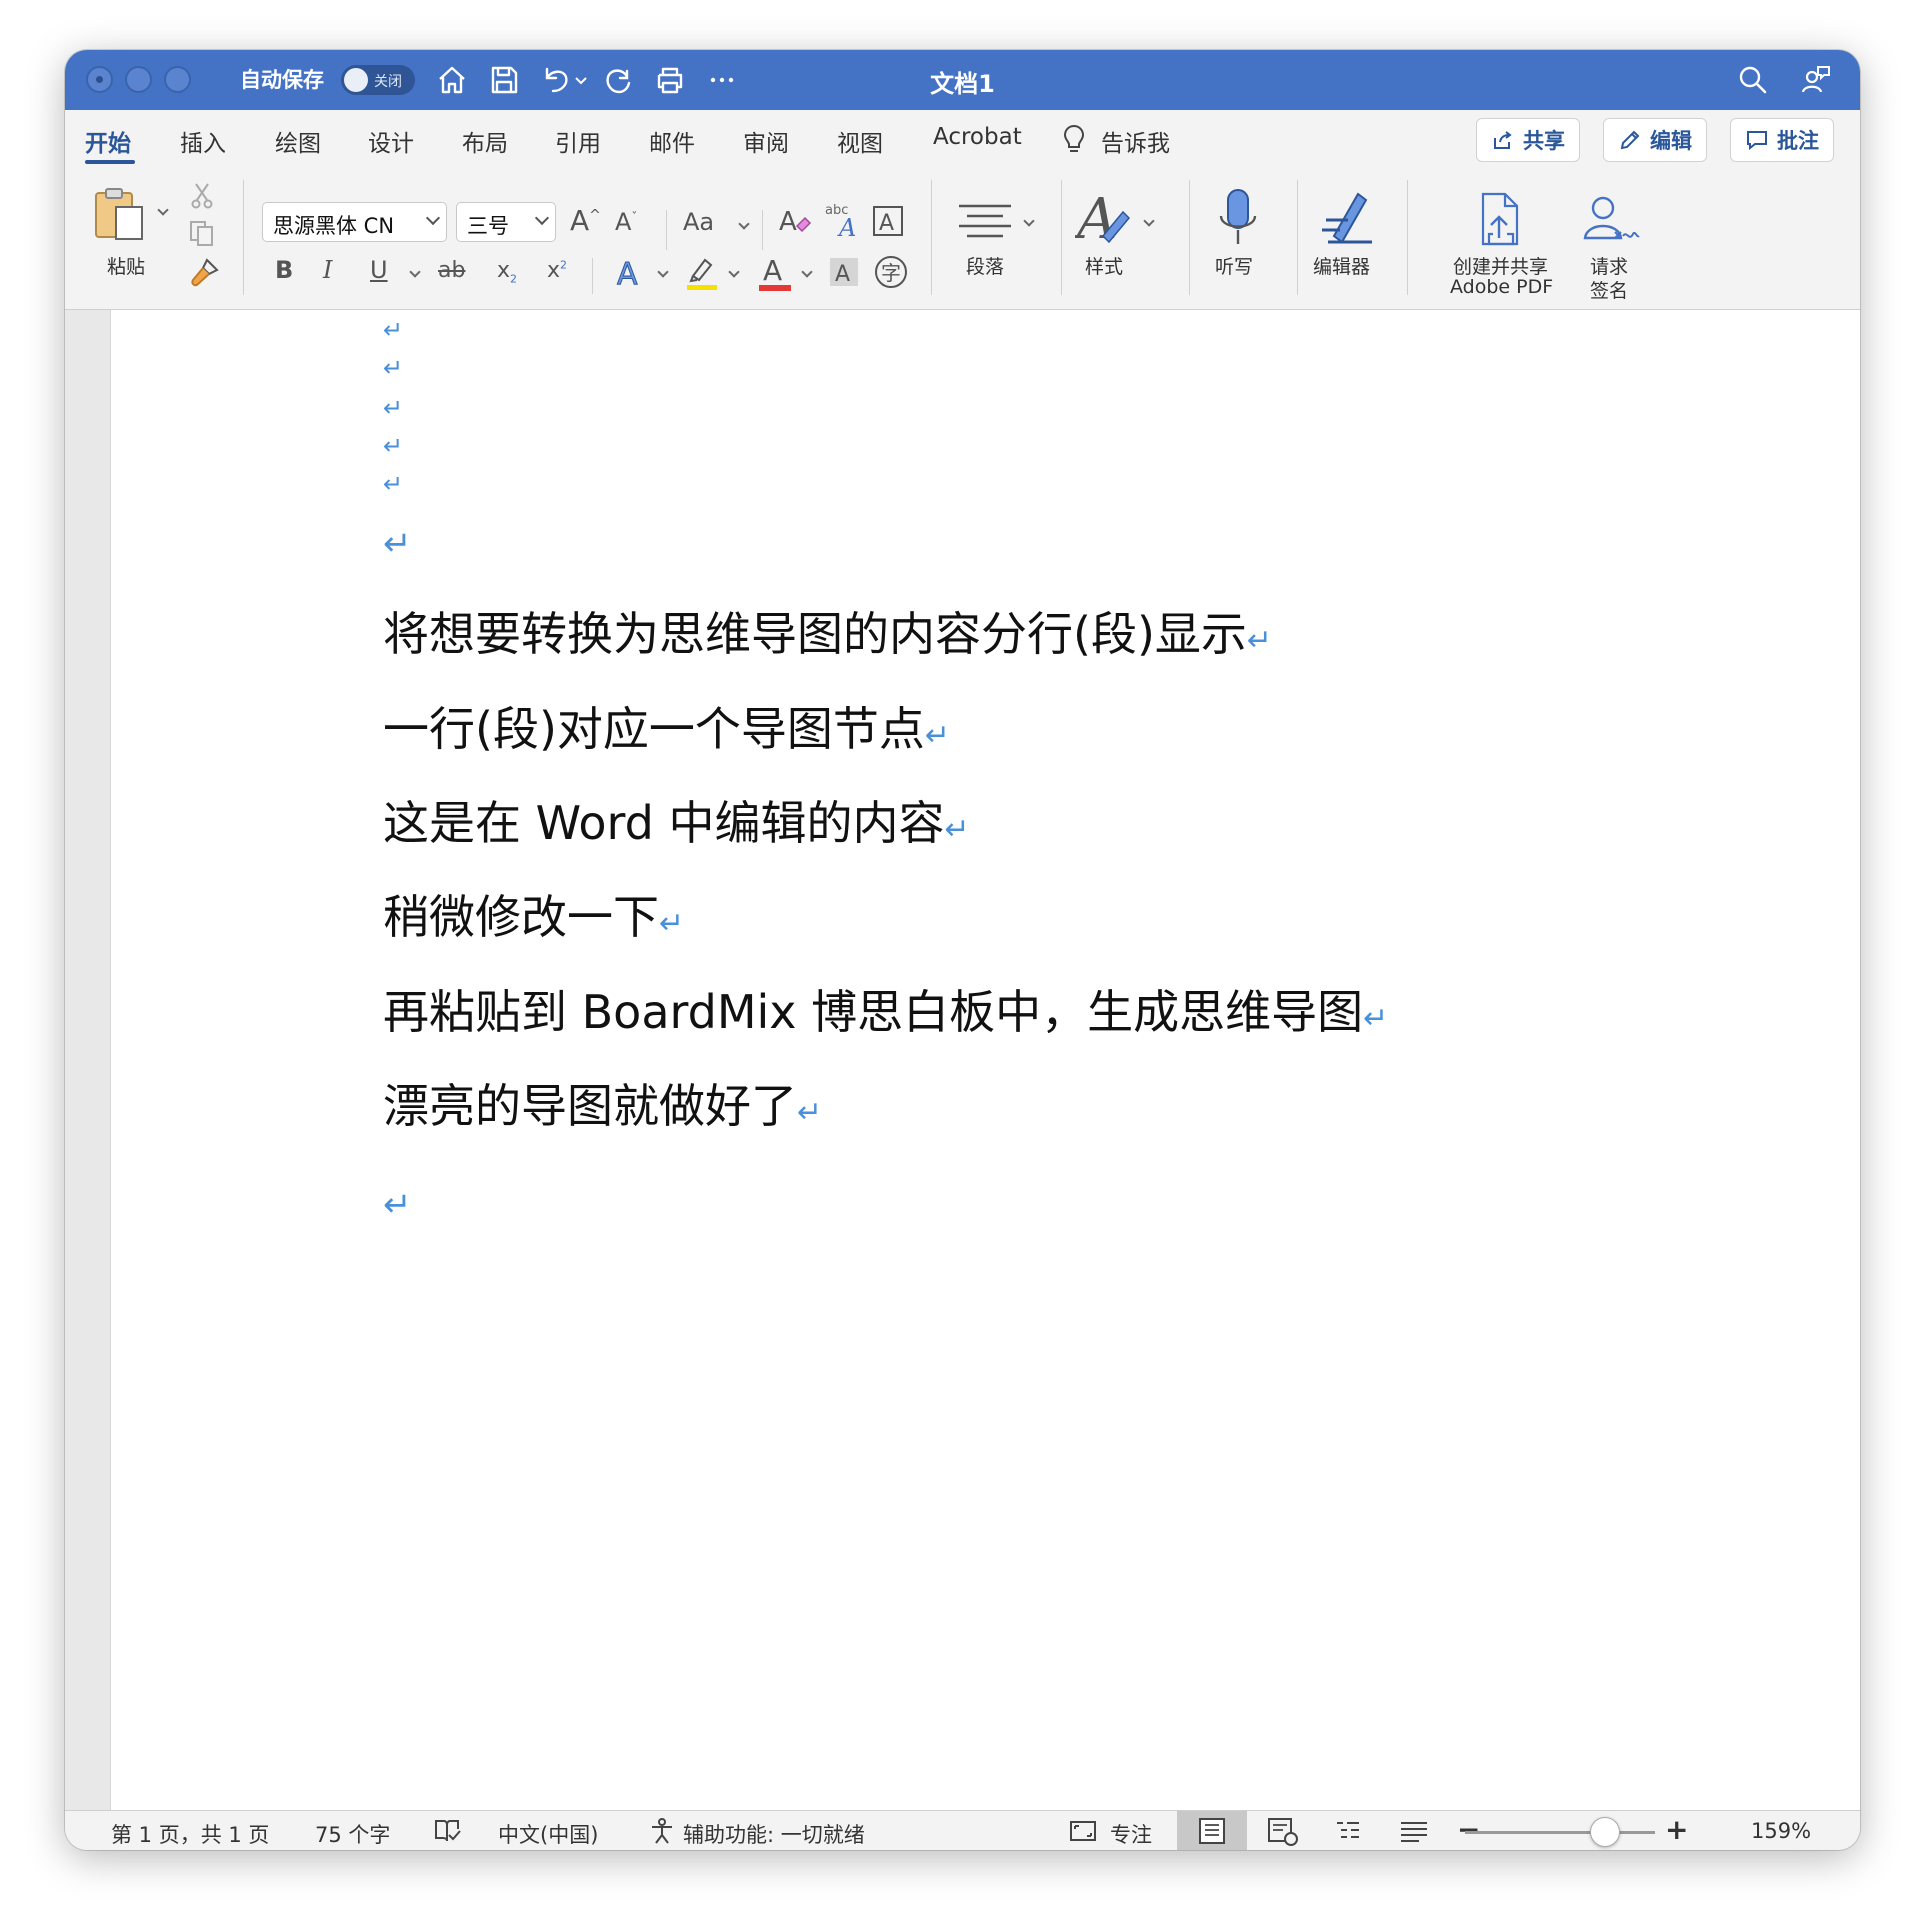 The image size is (1920, 1924). Describe the element at coordinates (203, 141) in the screenshot. I see `tab-insert: 插入` at that location.